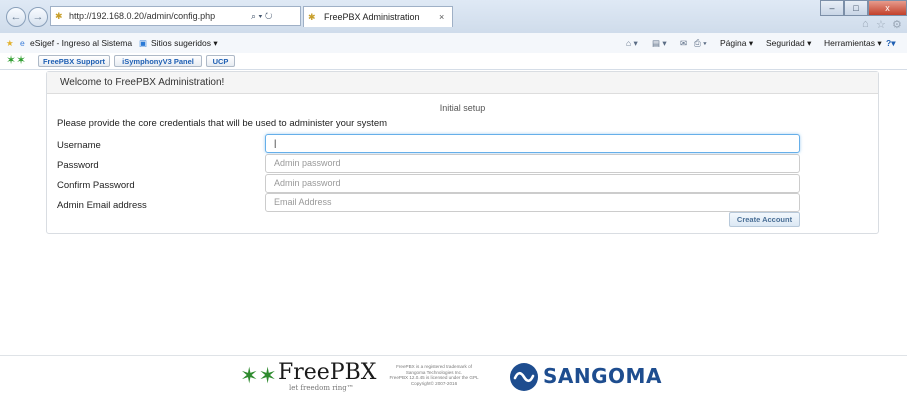  Describe the element at coordinates (327, 372) in the screenshot. I see `freepbx-logo-text: FreePBX` at that location.